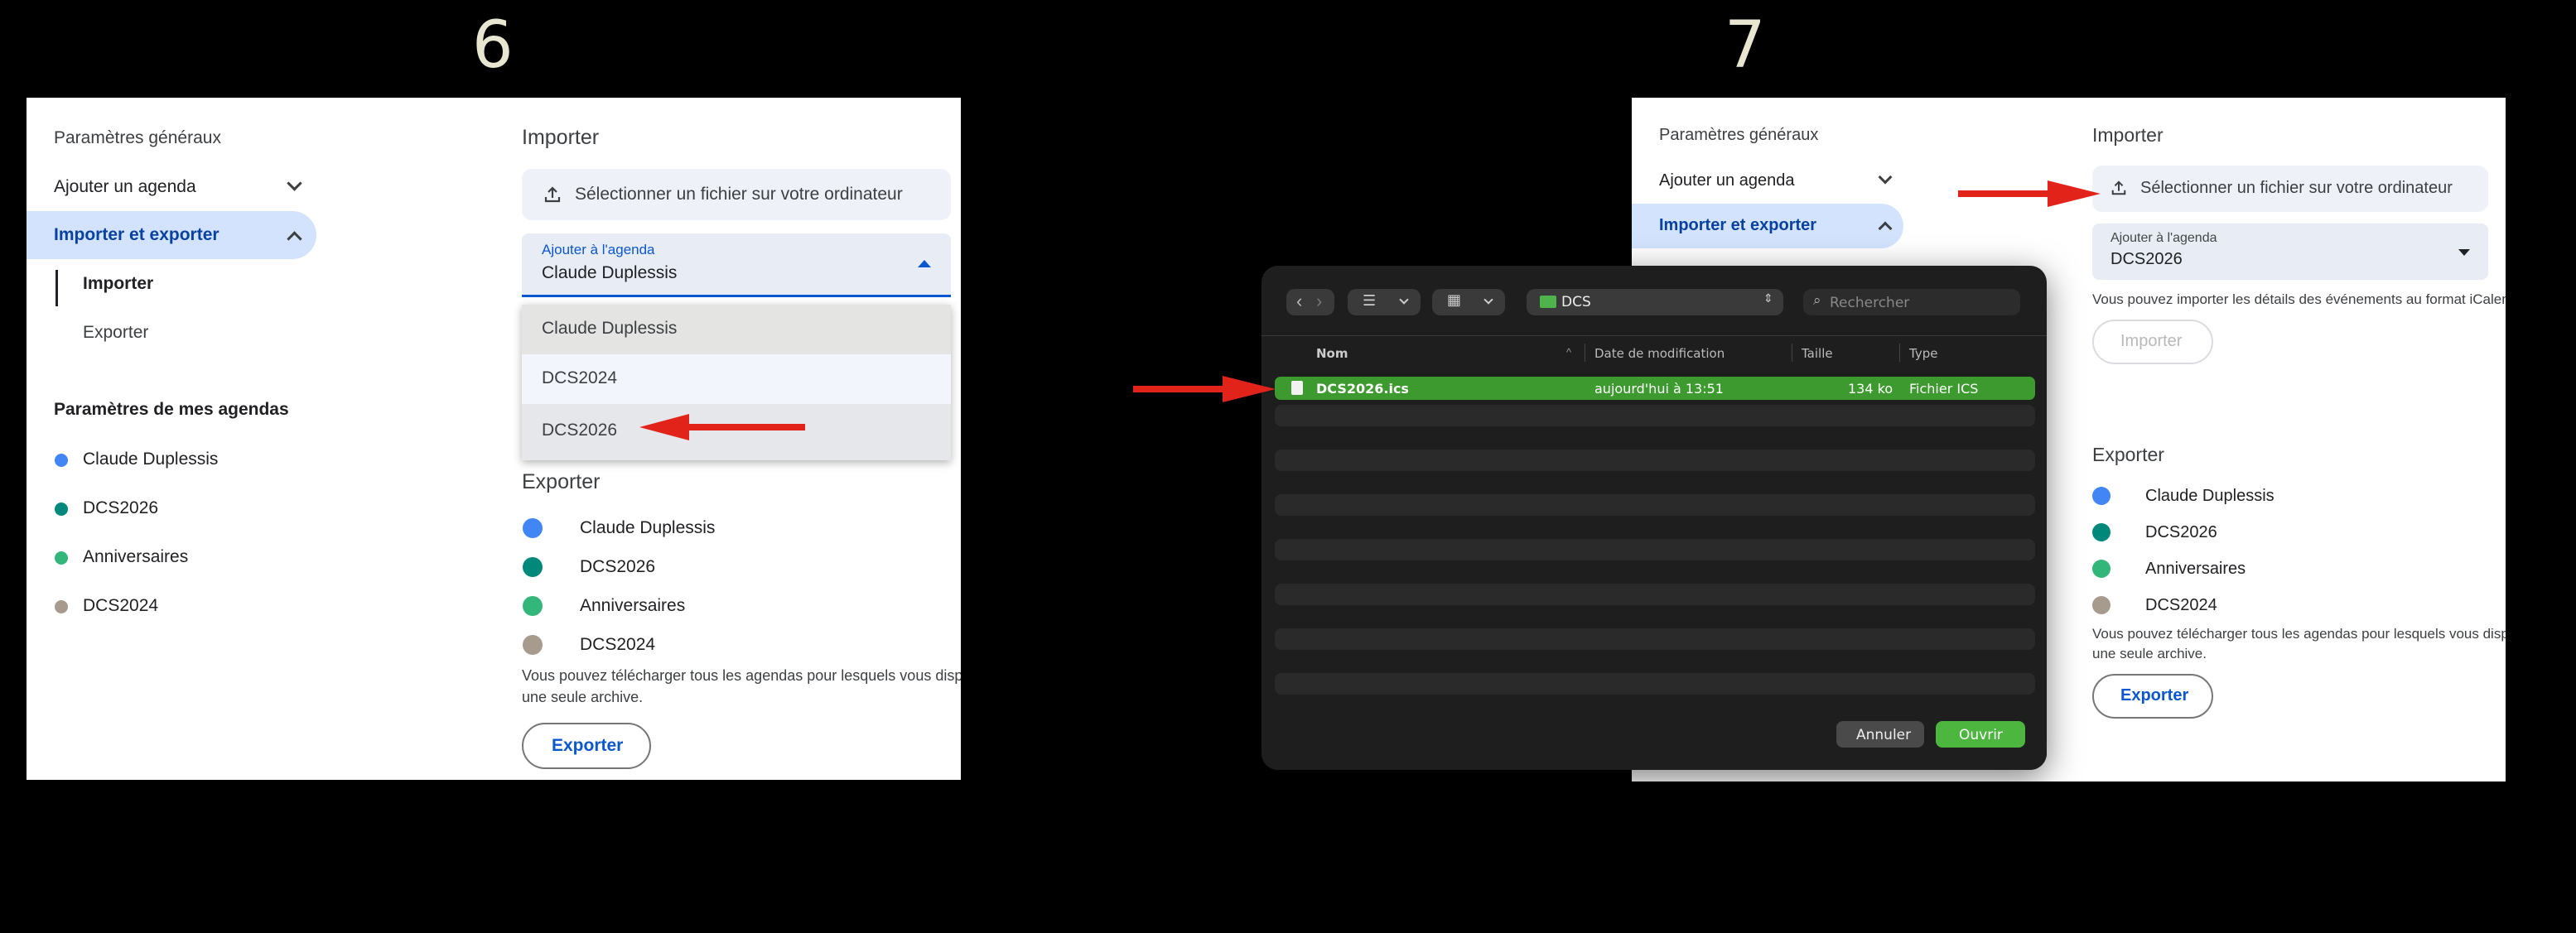 Image resolution: width=2576 pixels, height=933 pixels. What do you see at coordinates (135, 557) in the screenshot?
I see `sidebar-calendar-anniversaires: Anniversaires` at bounding box center [135, 557].